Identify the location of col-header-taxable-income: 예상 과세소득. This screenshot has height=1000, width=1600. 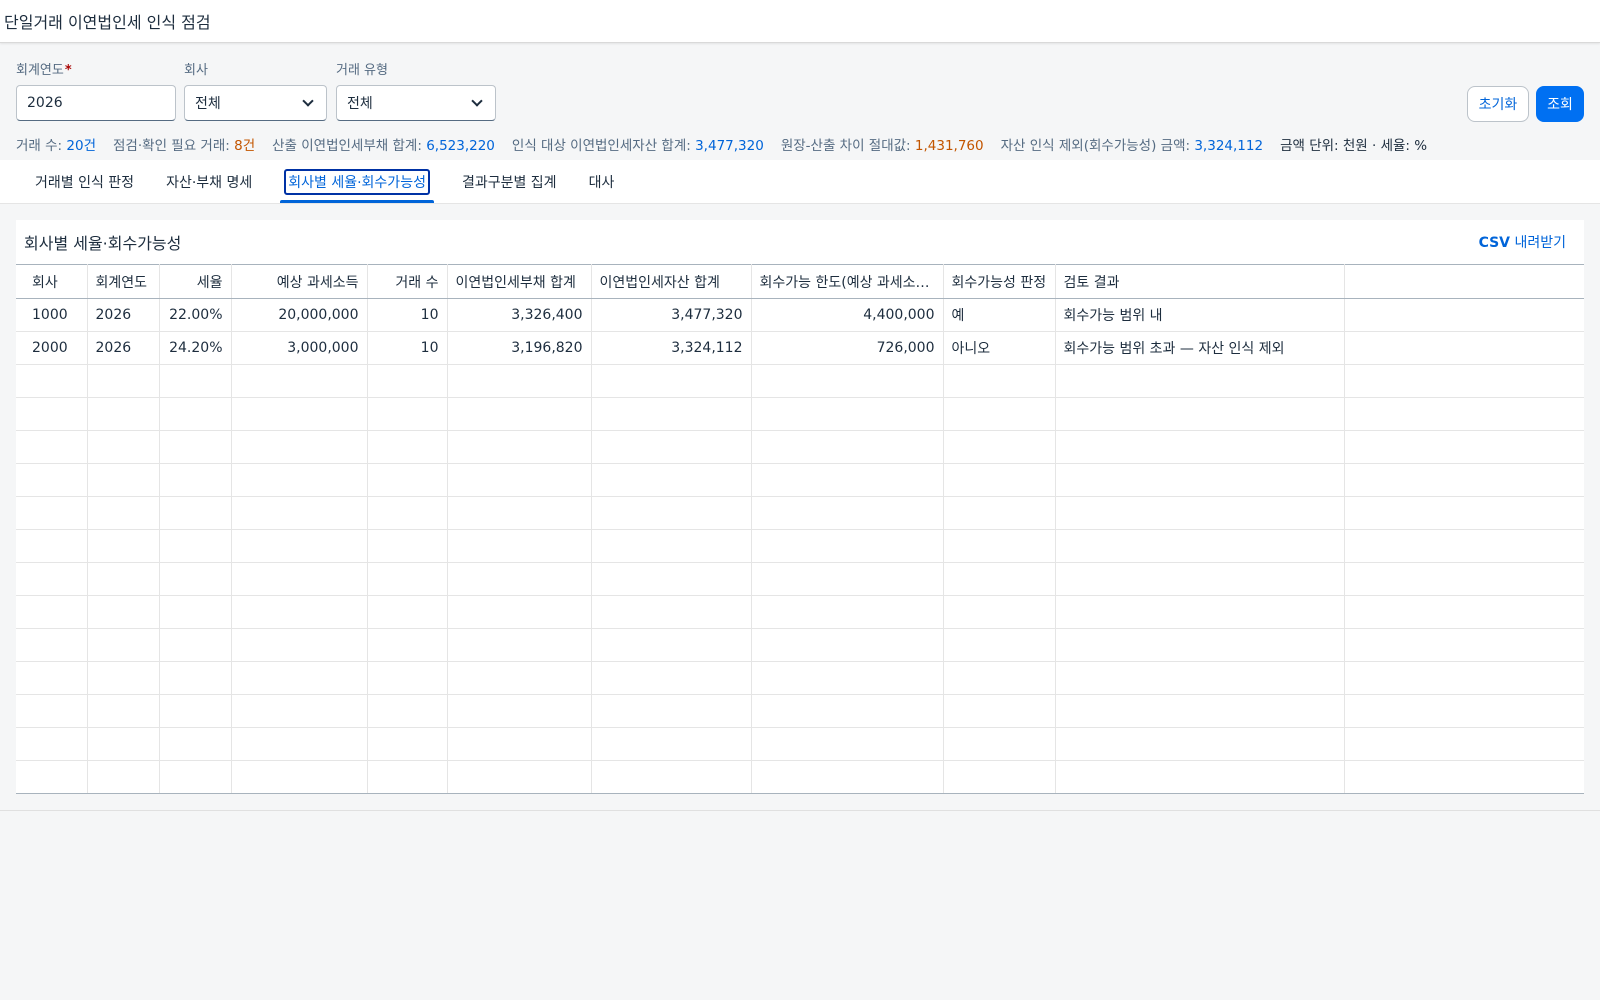
(299, 281).